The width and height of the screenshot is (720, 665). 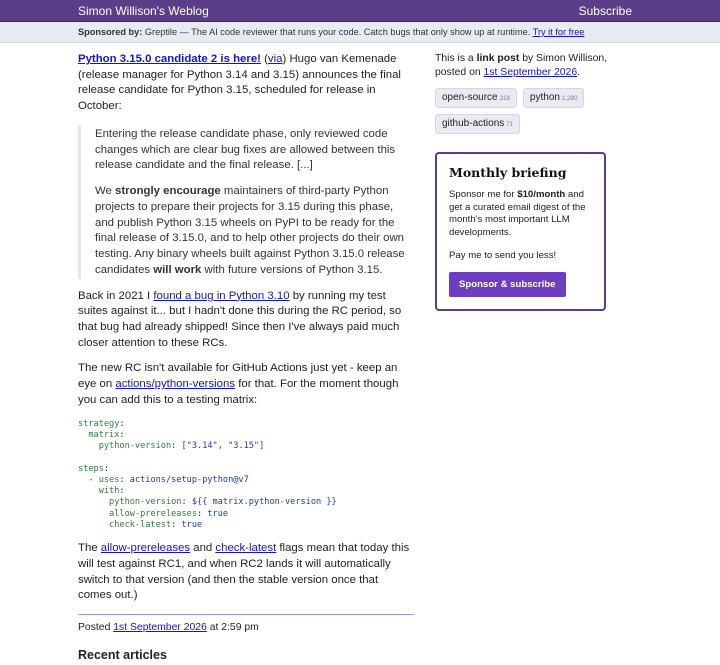 I want to click on sponsor-cta-link: Try it for free, so click(x=559, y=32).